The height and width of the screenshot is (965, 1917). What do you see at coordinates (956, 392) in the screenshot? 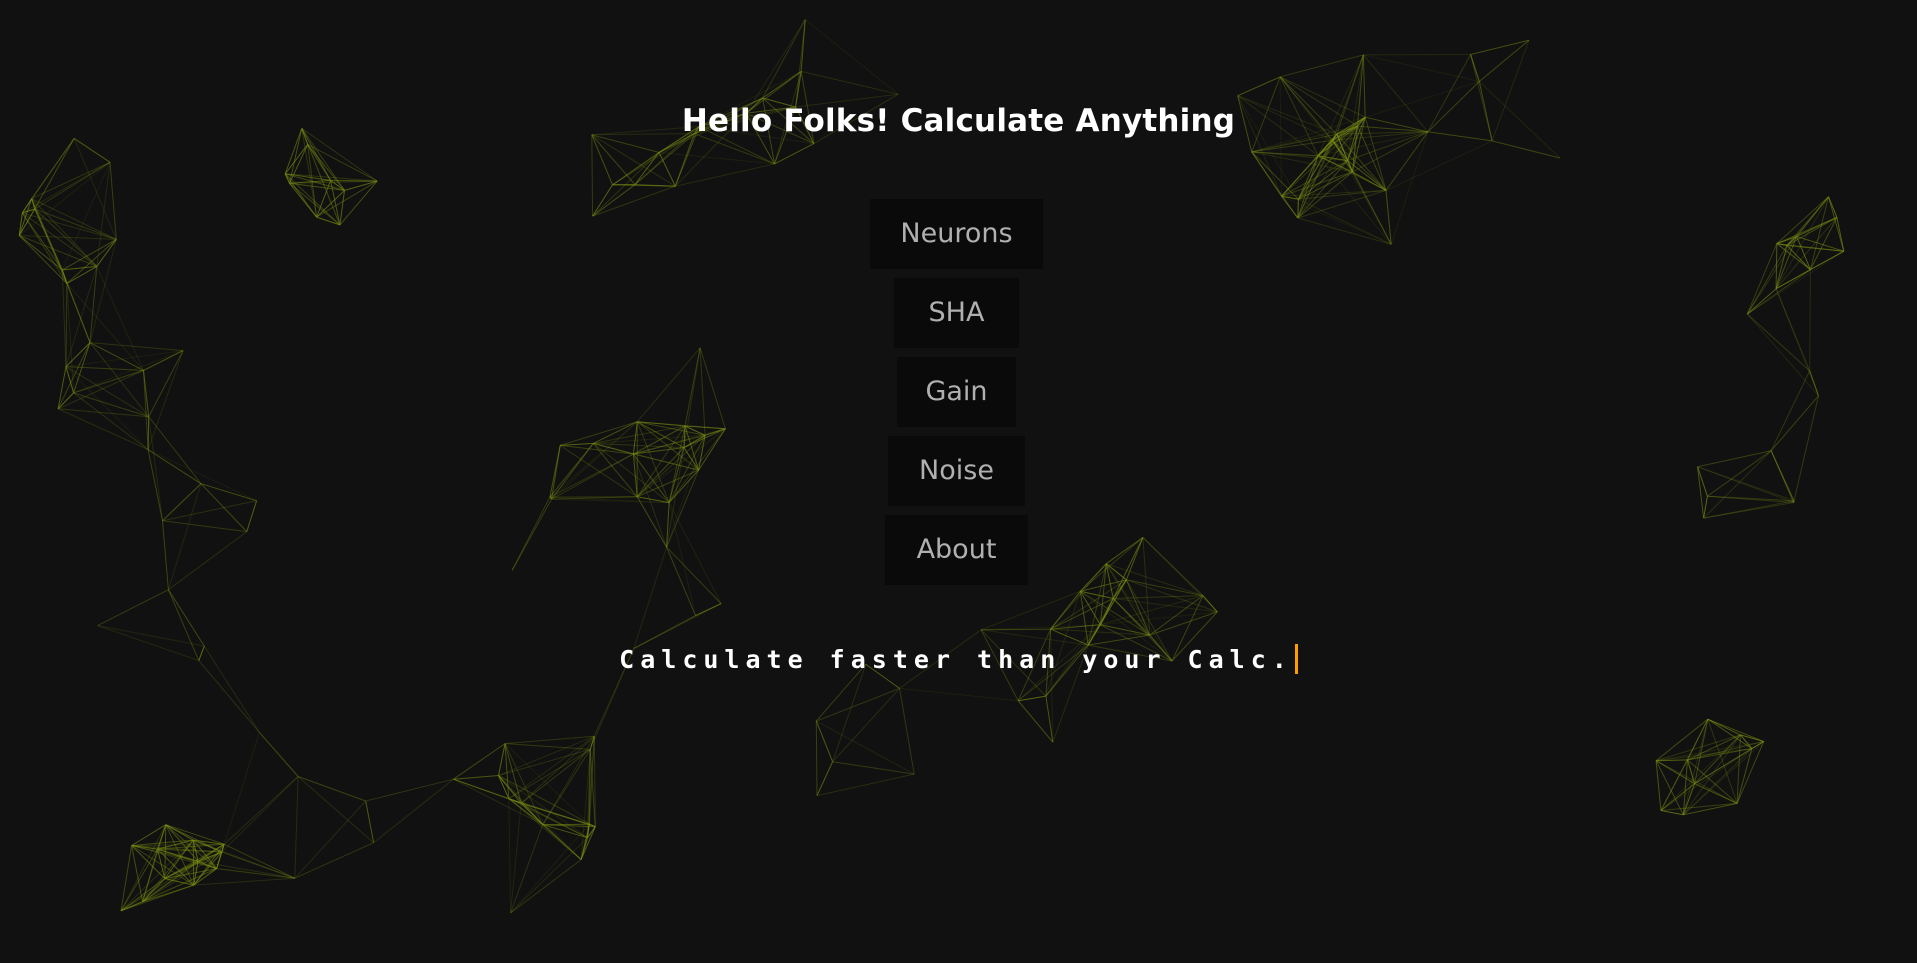
I see `gain-button: Gain` at bounding box center [956, 392].